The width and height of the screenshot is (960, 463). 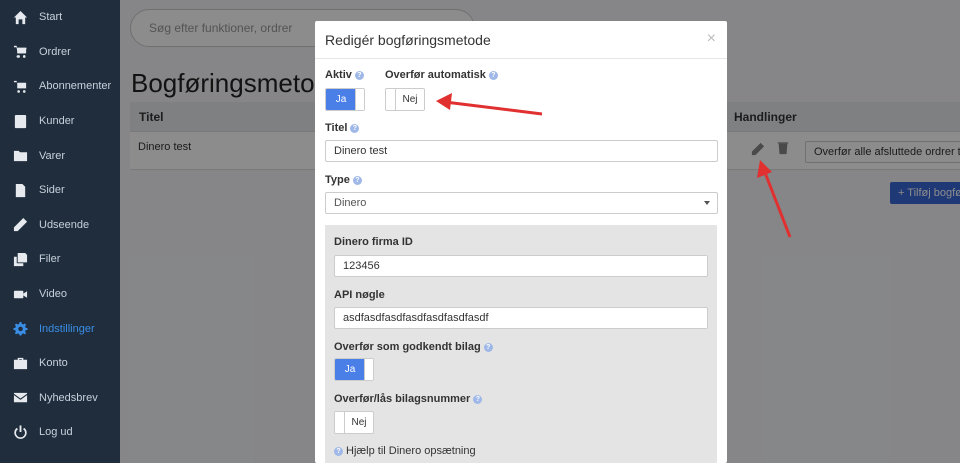 I want to click on power-icon, so click(x=20, y=432).